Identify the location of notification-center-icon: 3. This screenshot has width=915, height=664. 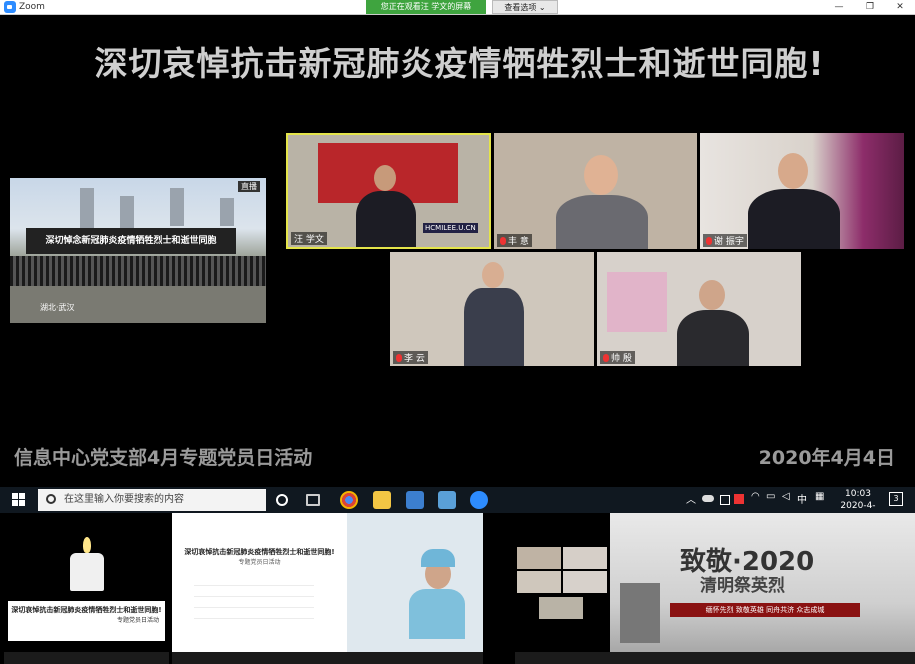
(896, 499).